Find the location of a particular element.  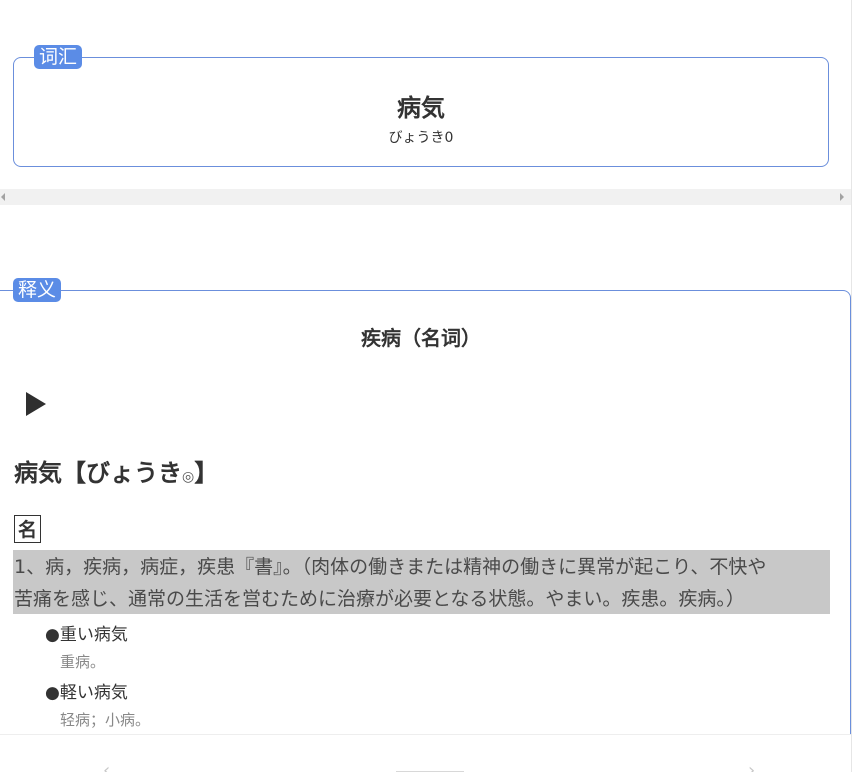

vocab-word: 病気 is located at coordinates (421, 108).